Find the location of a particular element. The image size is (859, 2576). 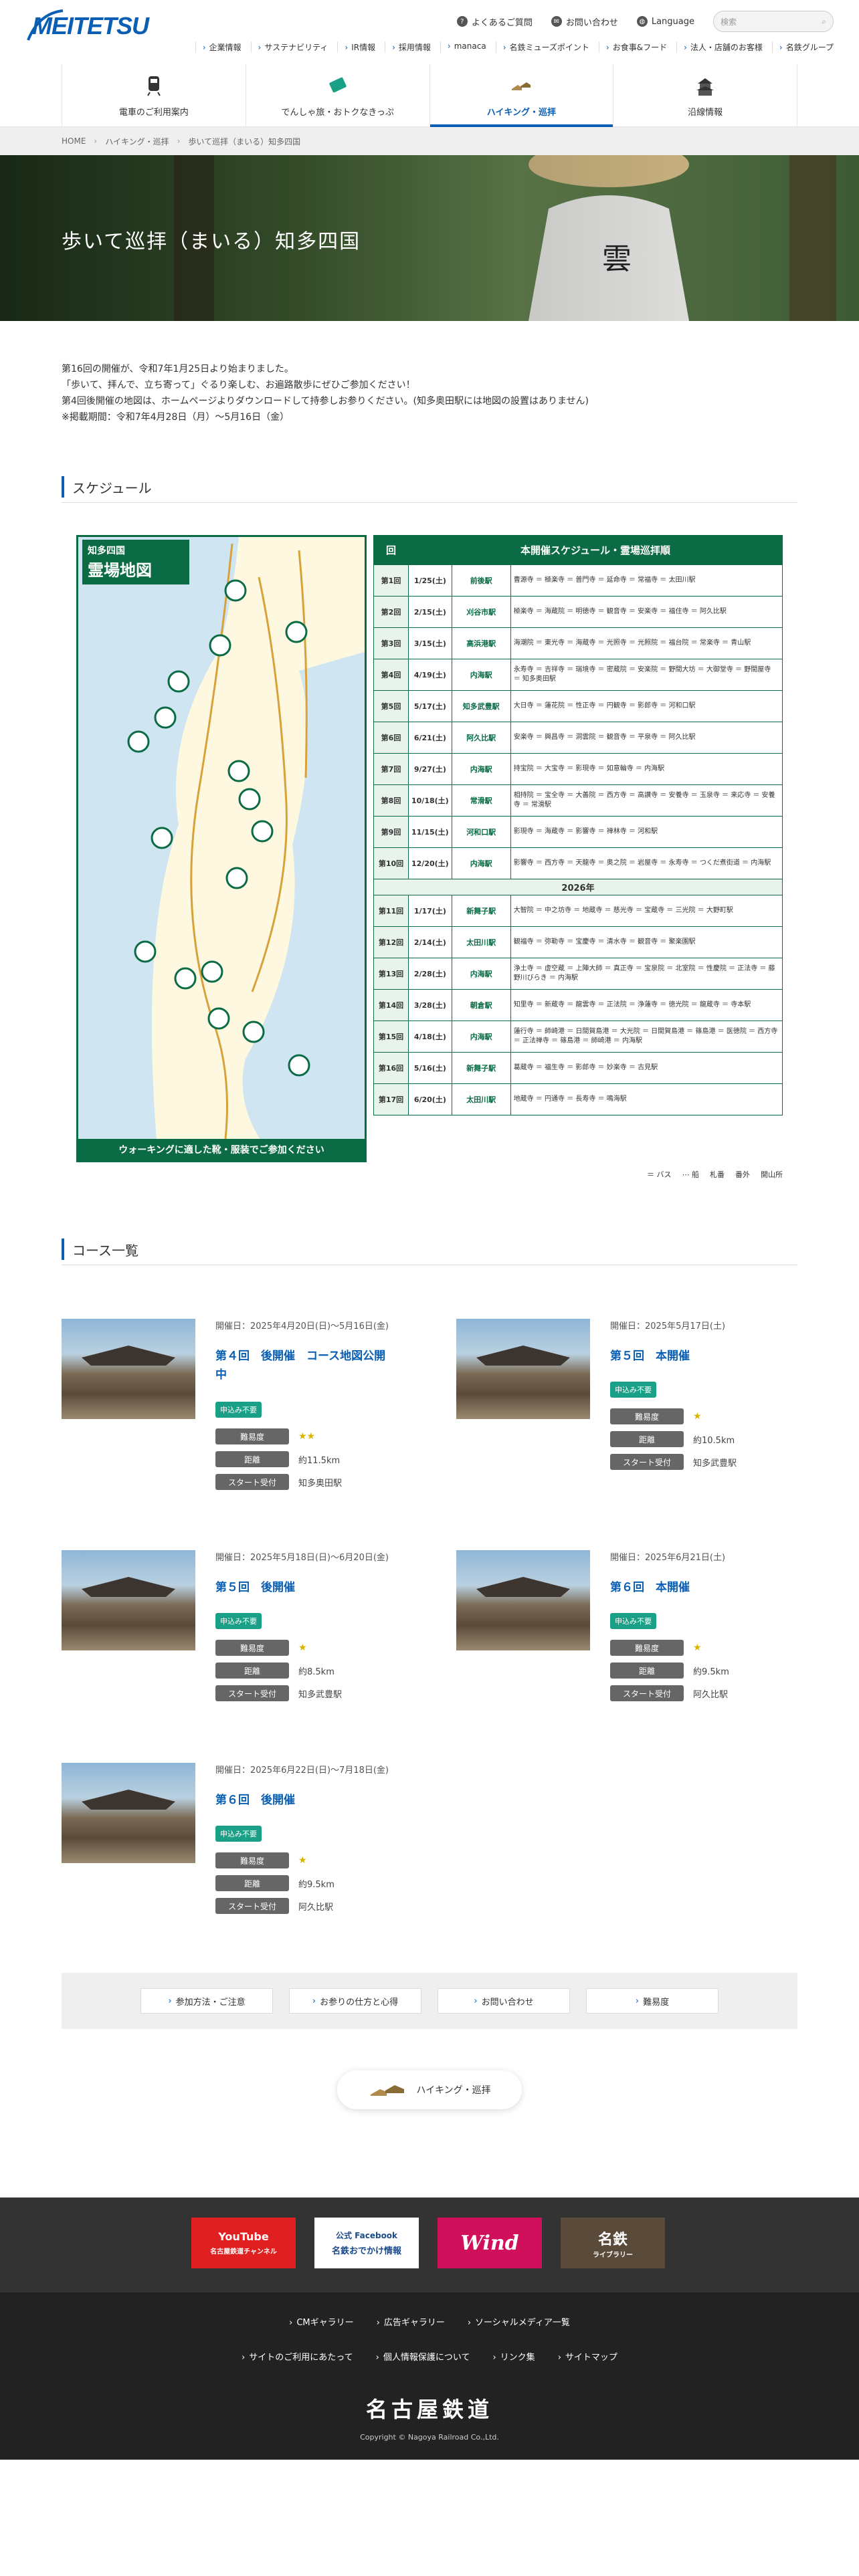

link-manners: お参りの仕方と心得 is located at coordinates (355, 2001).